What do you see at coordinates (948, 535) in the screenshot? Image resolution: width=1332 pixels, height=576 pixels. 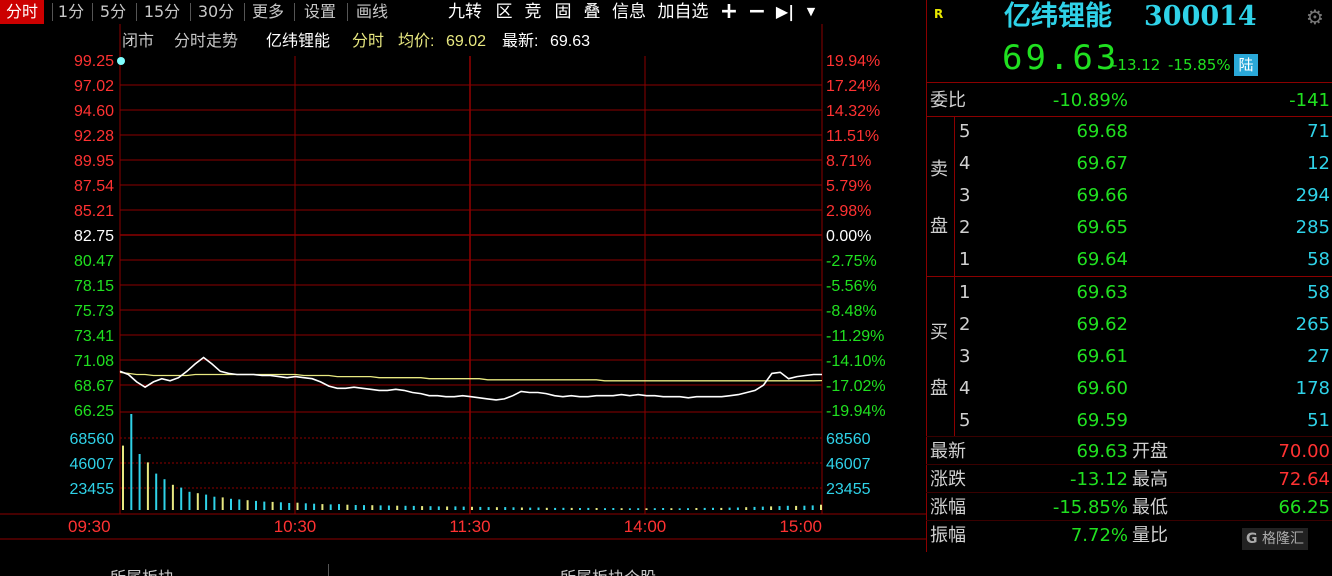 I see `stats-label: 振幅` at bounding box center [948, 535].